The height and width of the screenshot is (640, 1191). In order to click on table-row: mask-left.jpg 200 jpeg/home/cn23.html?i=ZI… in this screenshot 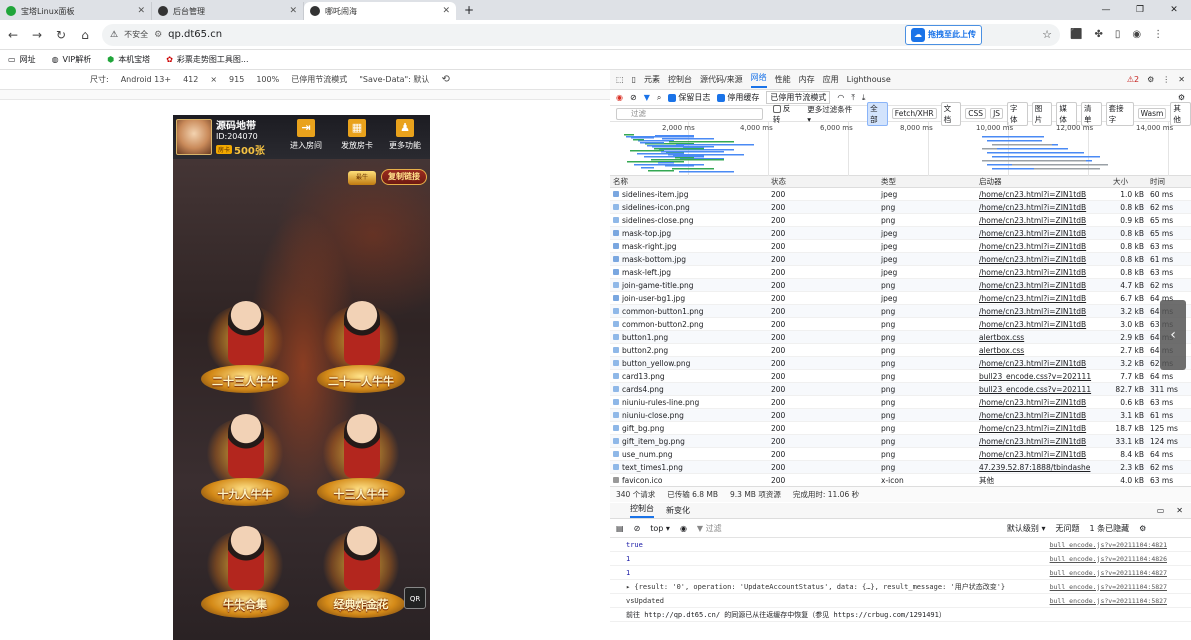, I will do `click(900, 272)`.